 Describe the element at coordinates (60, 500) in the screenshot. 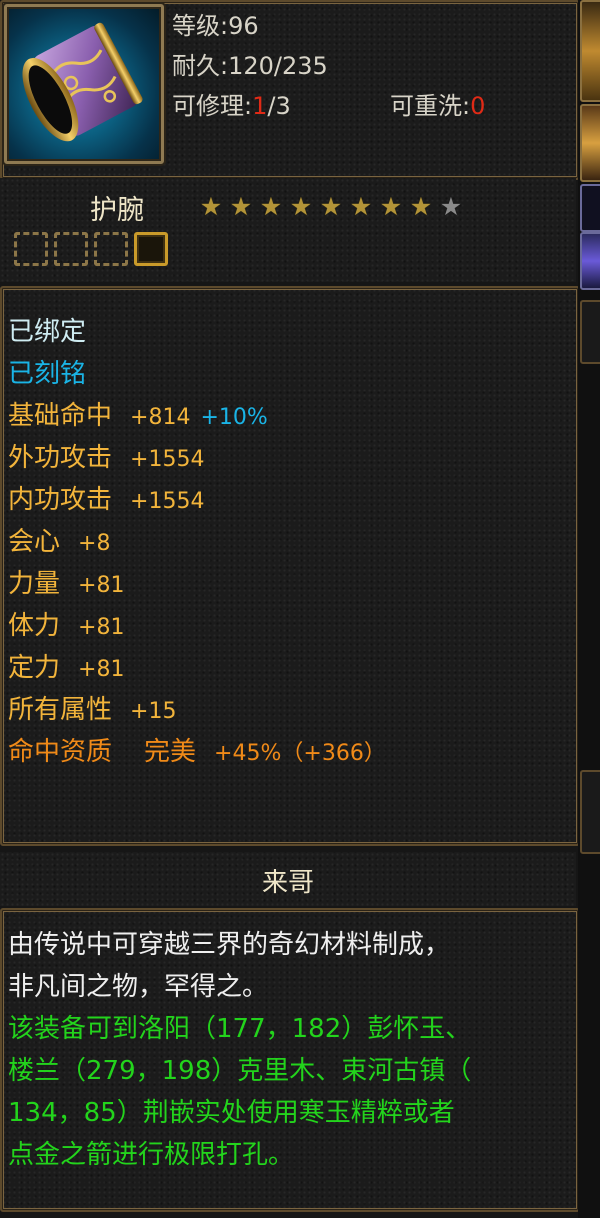

I see `attr-label: 内功攻击` at that location.